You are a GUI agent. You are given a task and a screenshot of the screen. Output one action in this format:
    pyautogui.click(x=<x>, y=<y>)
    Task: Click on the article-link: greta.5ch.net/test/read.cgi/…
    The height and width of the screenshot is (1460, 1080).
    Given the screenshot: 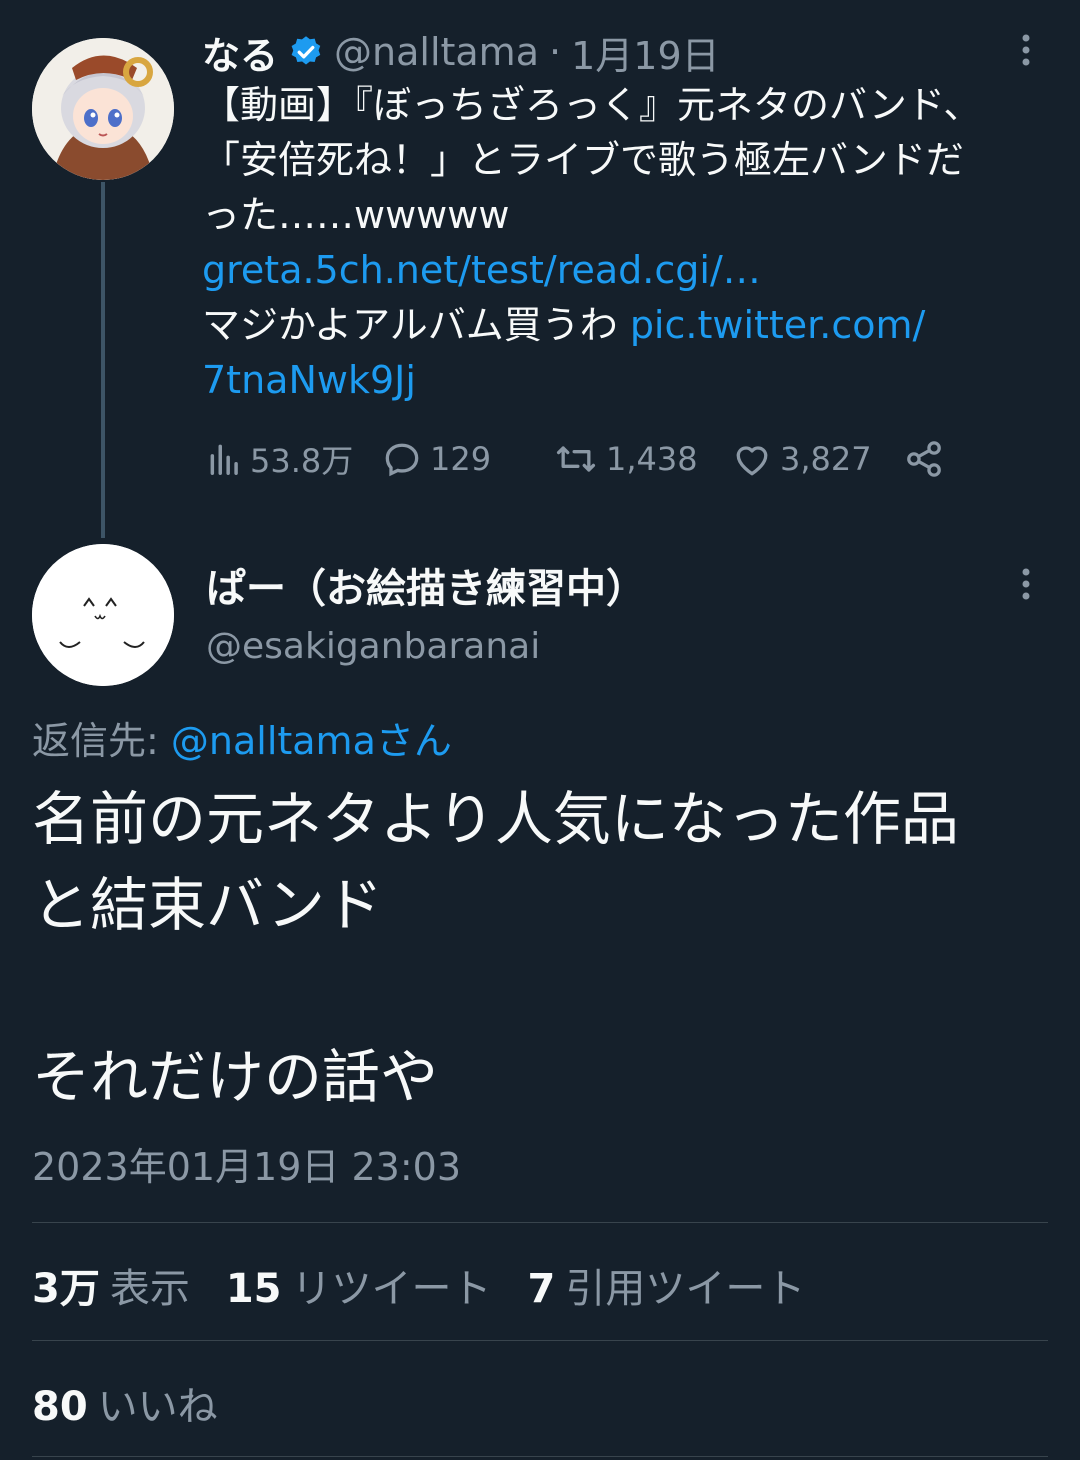 What is the action you would take?
    pyautogui.click(x=632, y=270)
    